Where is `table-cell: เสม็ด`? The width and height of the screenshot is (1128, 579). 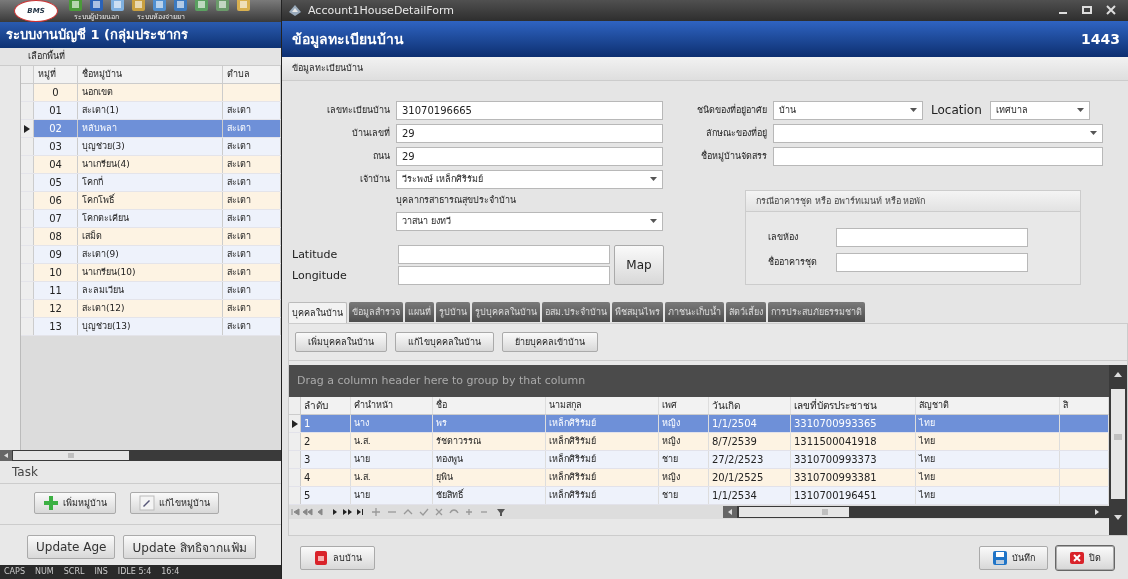 table-cell: เสม็ด is located at coordinates (150, 236).